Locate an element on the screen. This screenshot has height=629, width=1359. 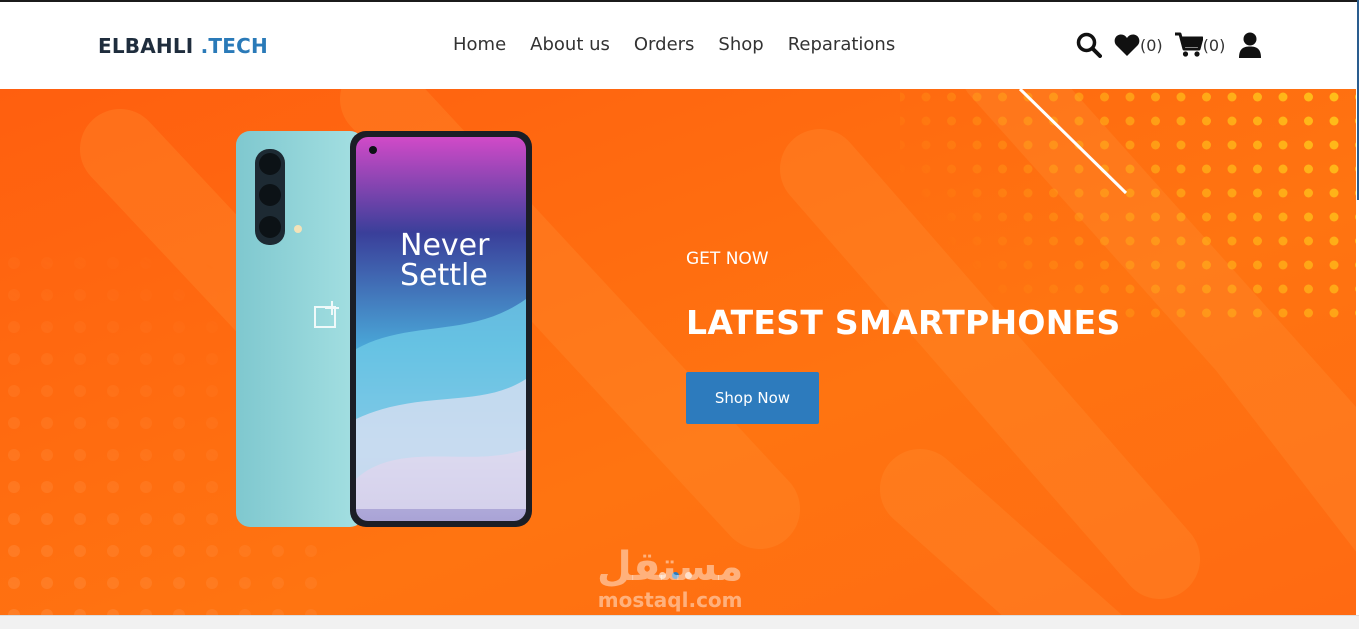
watermark: مستقل mostaql.com is located at coordinates (670, 578).